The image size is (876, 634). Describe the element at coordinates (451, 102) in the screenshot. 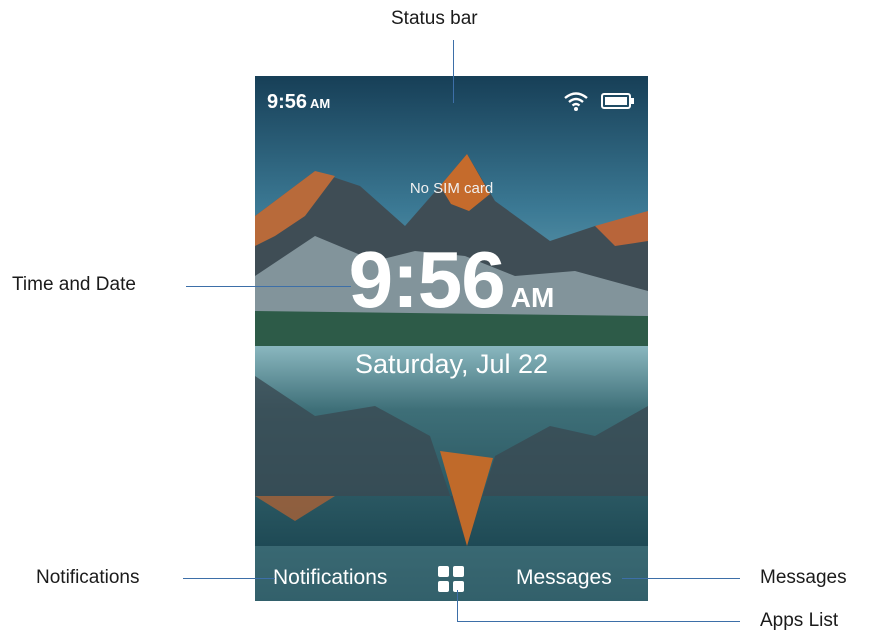

I see `status-bar: 9:56 AM` at that location.